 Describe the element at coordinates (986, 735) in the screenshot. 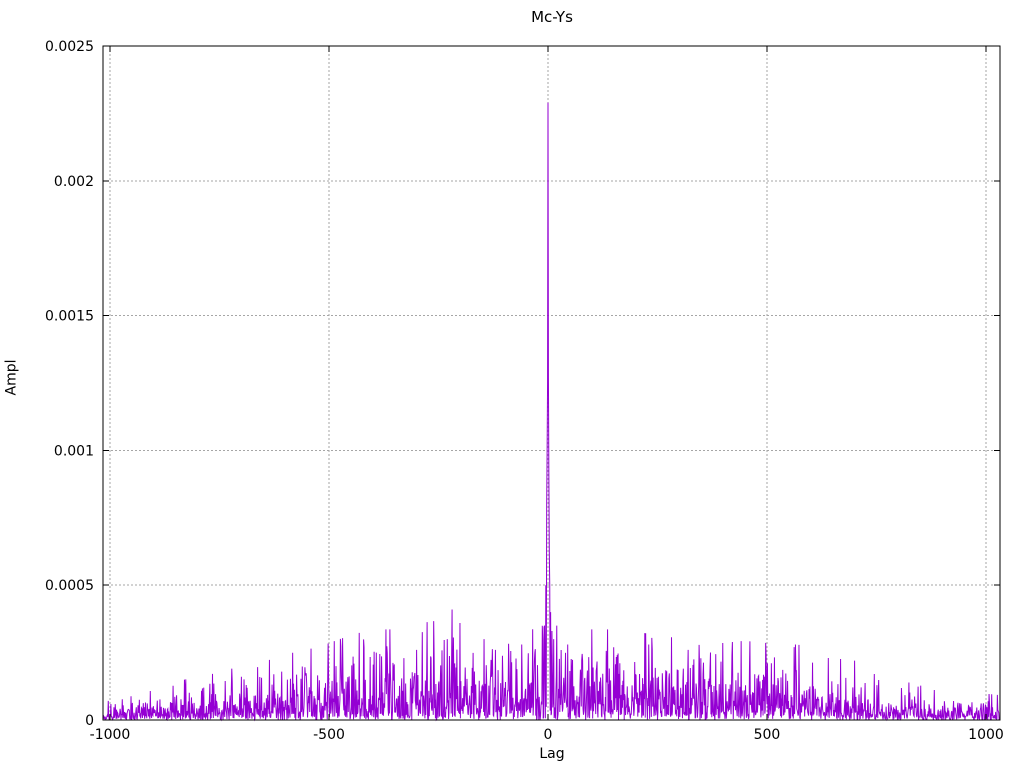

I see `x-tick-label: 1000` at that location.